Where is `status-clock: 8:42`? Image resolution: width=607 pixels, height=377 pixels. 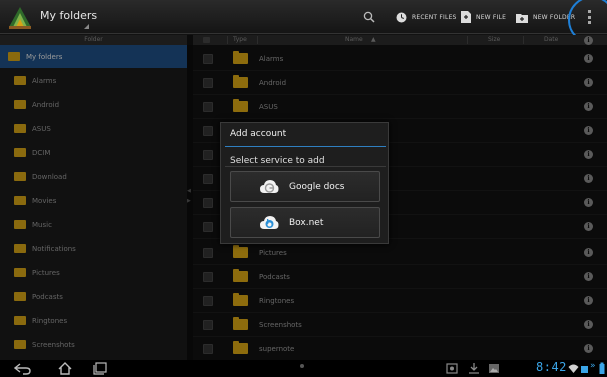 status-clock: 8:42 is located at coordinates (551, 367).